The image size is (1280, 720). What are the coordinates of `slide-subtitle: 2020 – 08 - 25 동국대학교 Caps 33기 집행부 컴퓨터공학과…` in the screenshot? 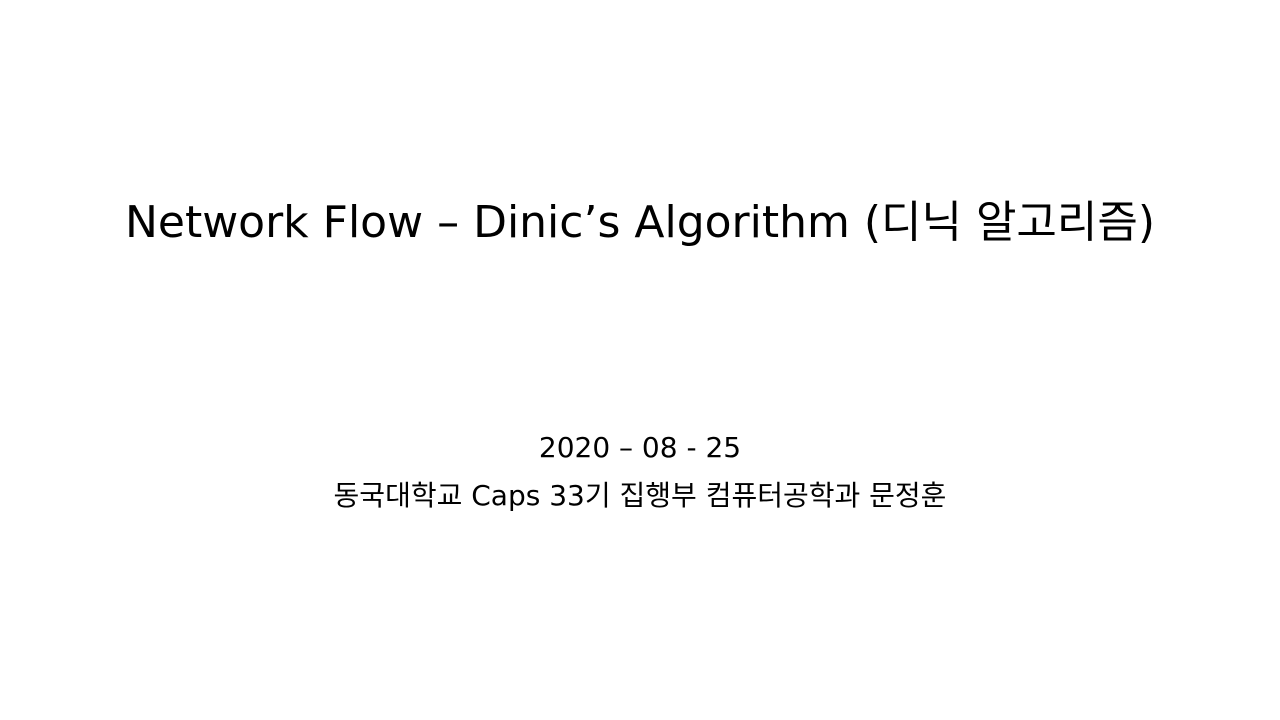 It's located at (640, 472).